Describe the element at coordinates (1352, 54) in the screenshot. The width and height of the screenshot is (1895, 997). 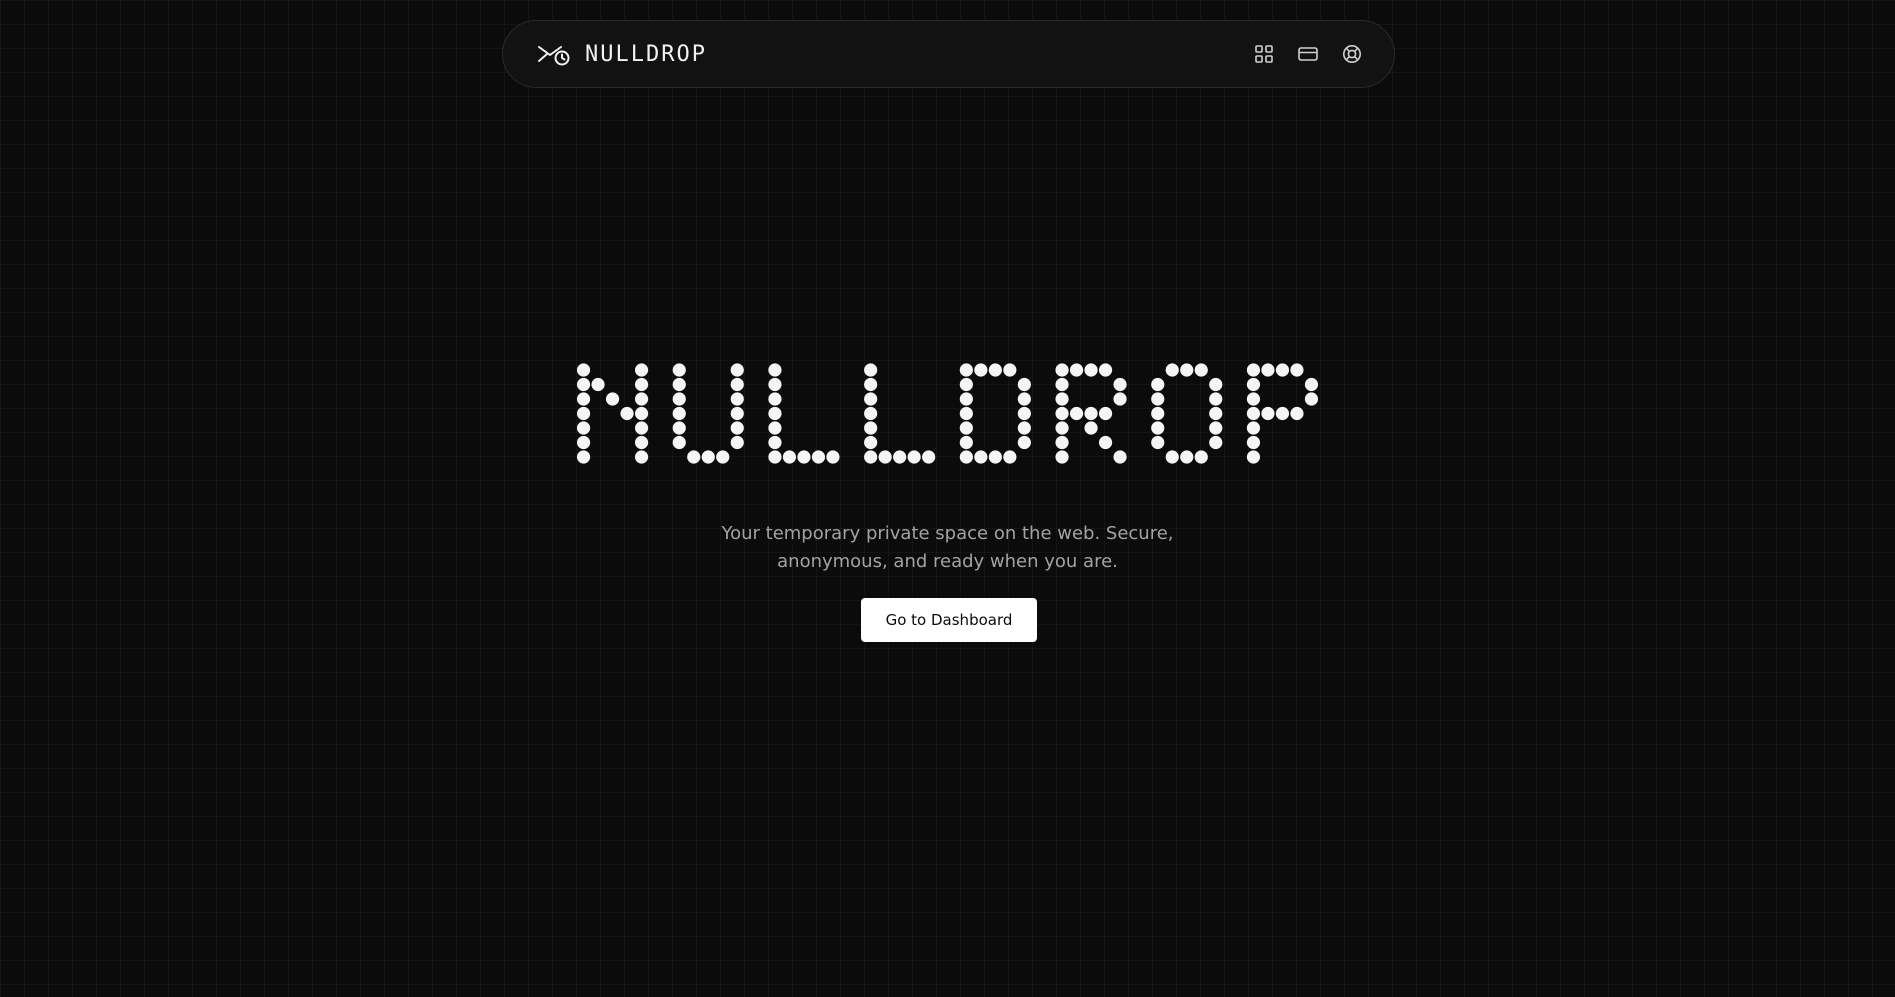
I see `lifebuoy-icon` at that location.